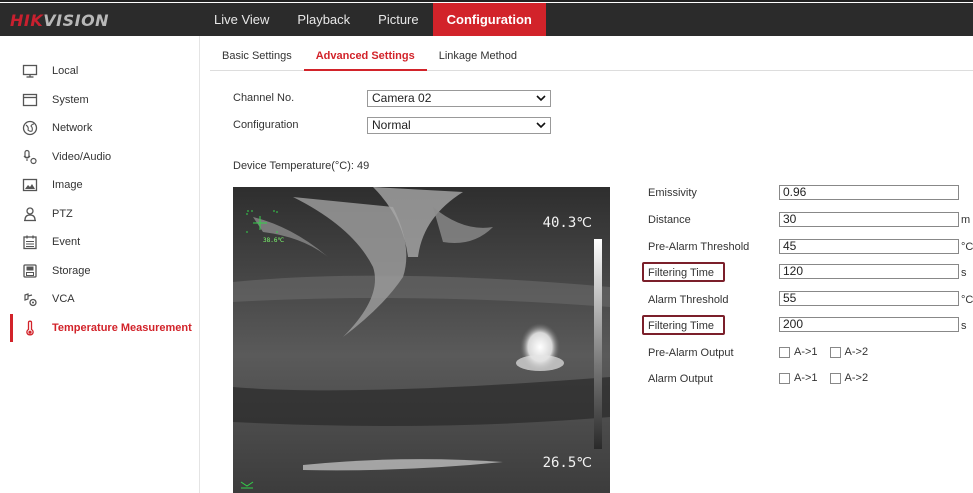 This screenshot has height=493, width=973. What do you see at coordinates (806, 378) in the screenshot?
I see `alarm-output-a1-label: A->1` at bounding box center [806, 378].